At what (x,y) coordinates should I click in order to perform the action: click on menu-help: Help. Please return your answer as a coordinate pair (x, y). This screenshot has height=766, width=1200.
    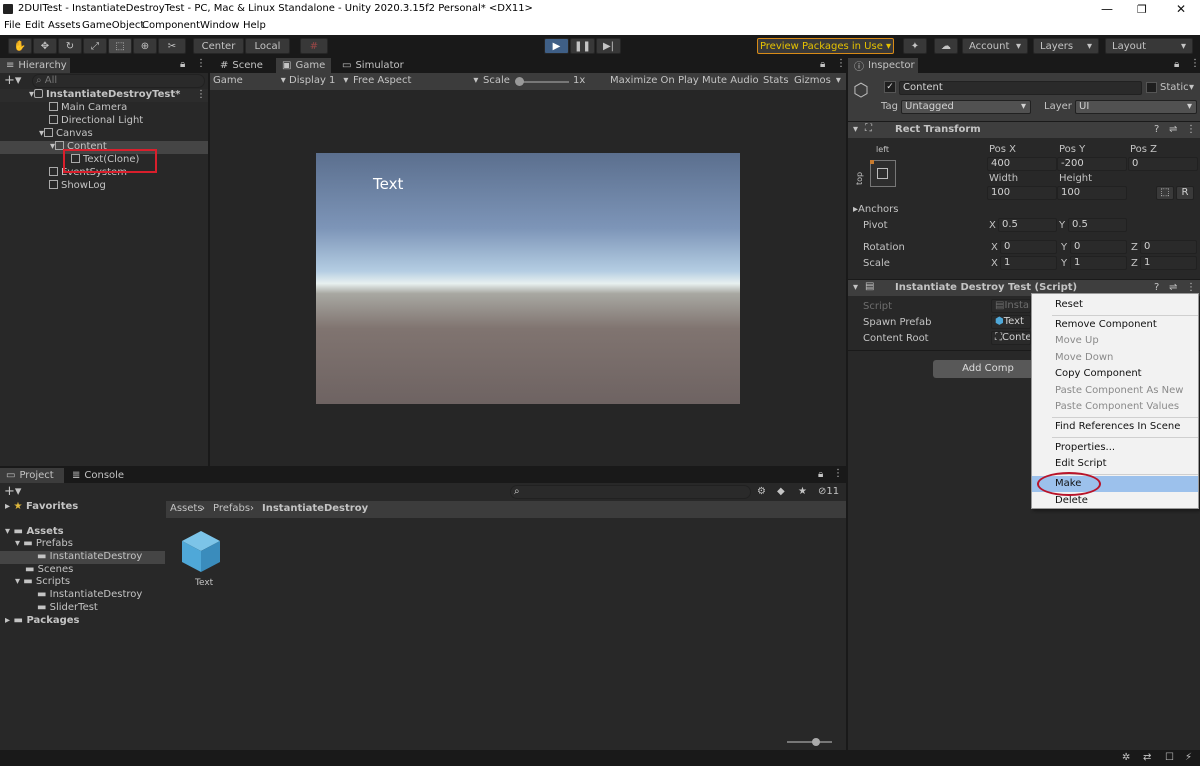
    Looking at the image, I should click on (254, 25).